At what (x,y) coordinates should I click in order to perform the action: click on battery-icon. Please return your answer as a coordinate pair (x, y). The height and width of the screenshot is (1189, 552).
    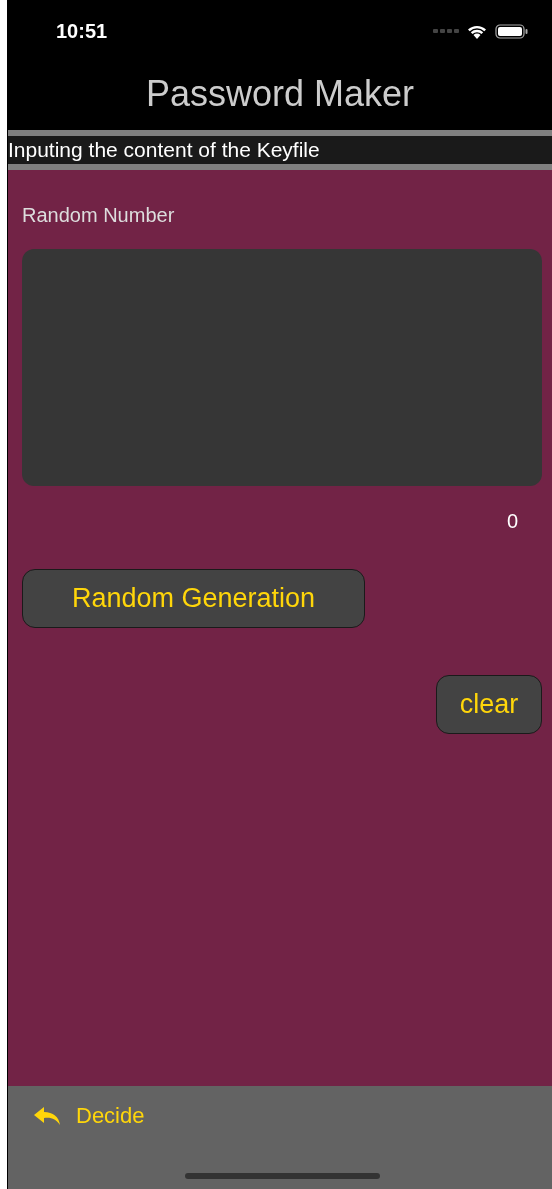
    Looking at the image, I should click on (511, 31).